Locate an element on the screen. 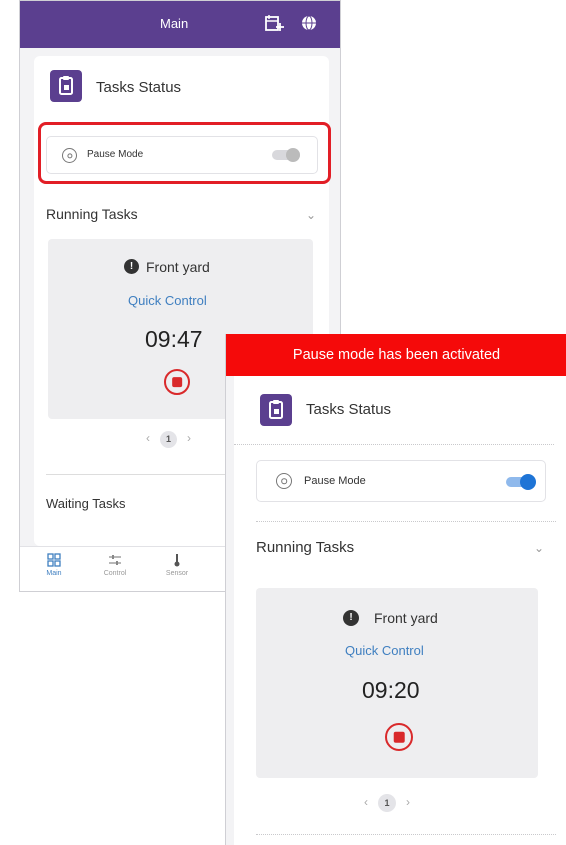  add-schedule-icon is located at coordinates (274, 23).